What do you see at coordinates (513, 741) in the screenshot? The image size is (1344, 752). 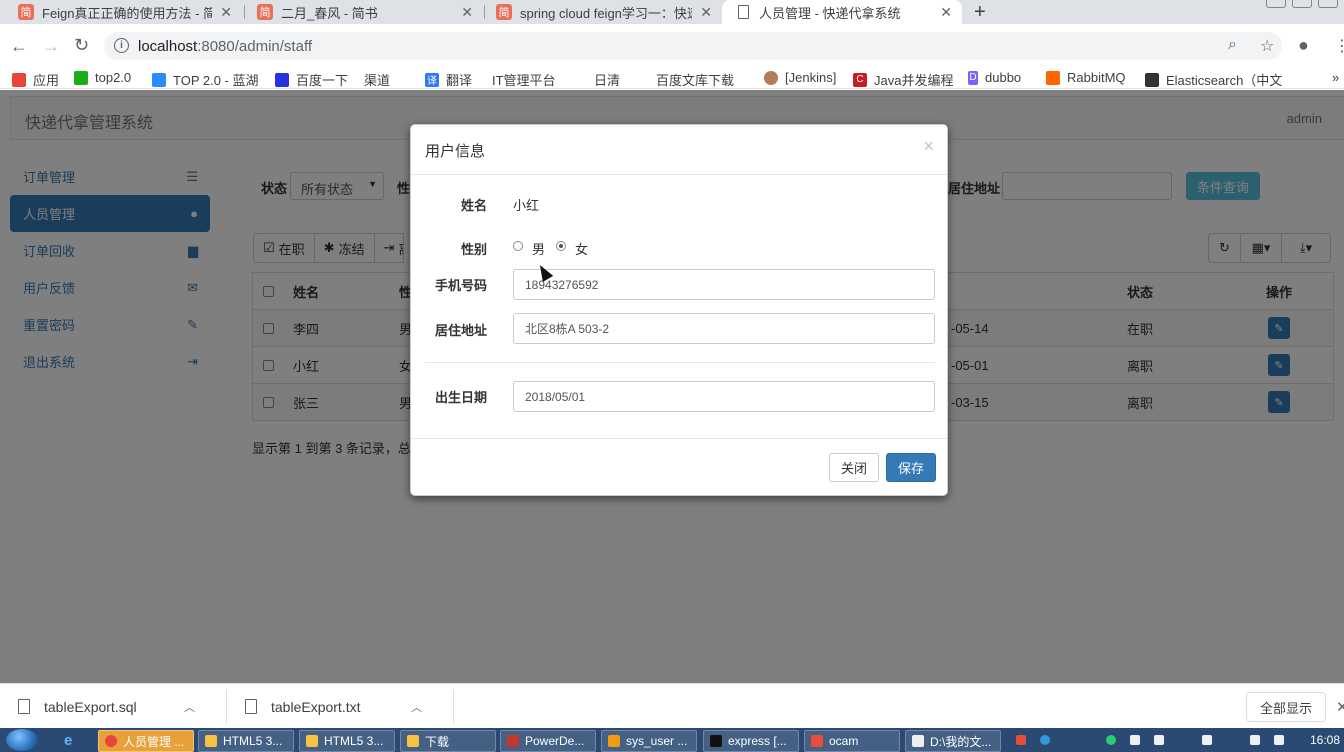 I see `powerdesigner-icon` at bounding box center [513, 741].